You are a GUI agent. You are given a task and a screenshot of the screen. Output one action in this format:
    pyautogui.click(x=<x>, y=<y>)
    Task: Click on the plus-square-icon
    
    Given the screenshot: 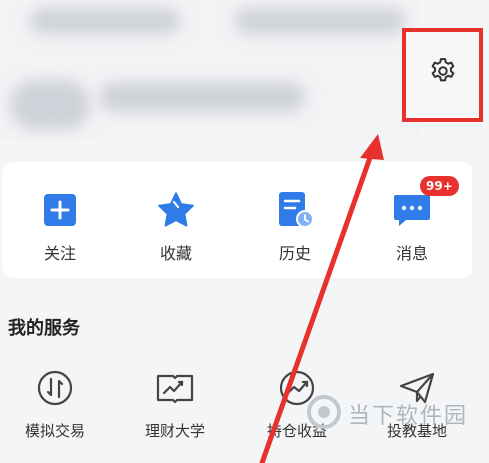 What is the action you would take?
    pyautogui.click(x=60, y=210)
    